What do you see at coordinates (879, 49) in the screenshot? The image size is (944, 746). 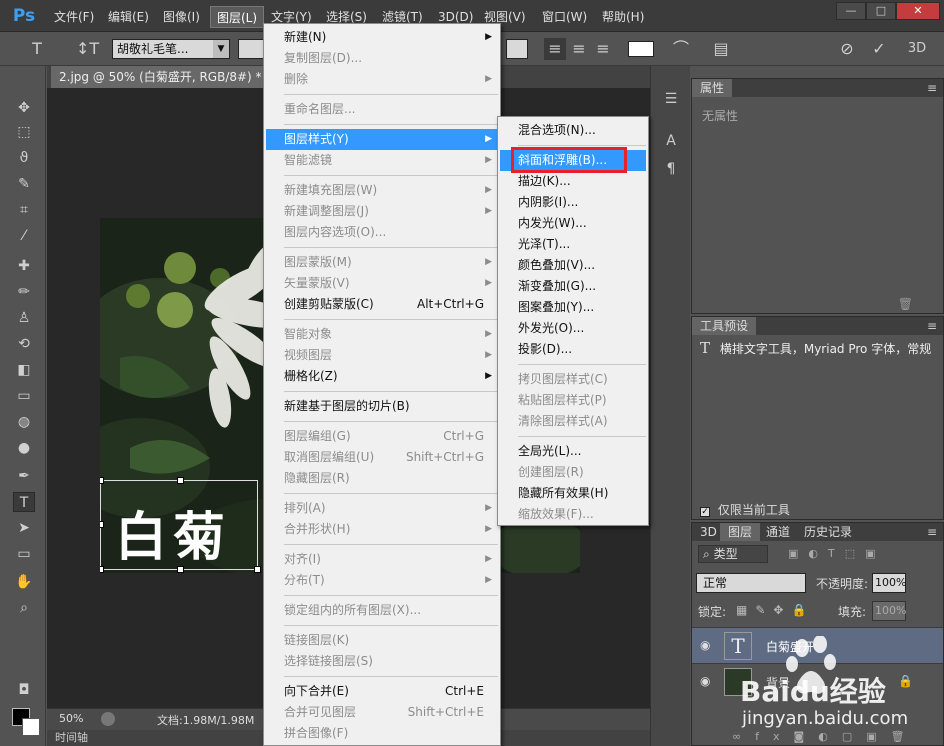 I see `commit-icon: ✓` at bounding box center [879, 49].